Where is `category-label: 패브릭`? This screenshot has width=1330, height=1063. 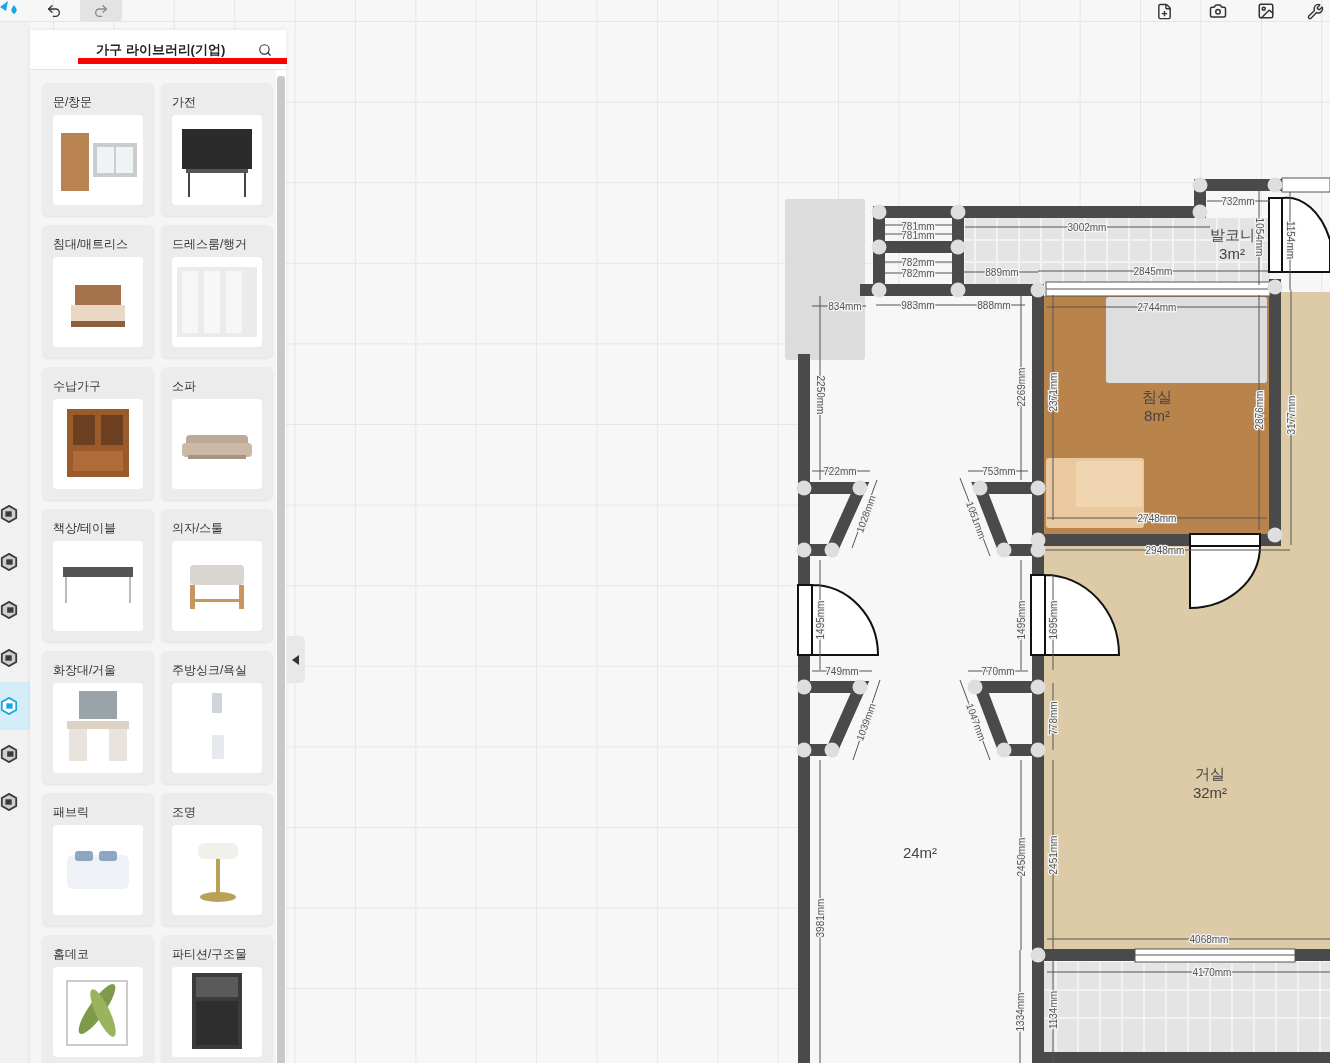
category-label: 패브릭 is located at coordinates (71, 812).